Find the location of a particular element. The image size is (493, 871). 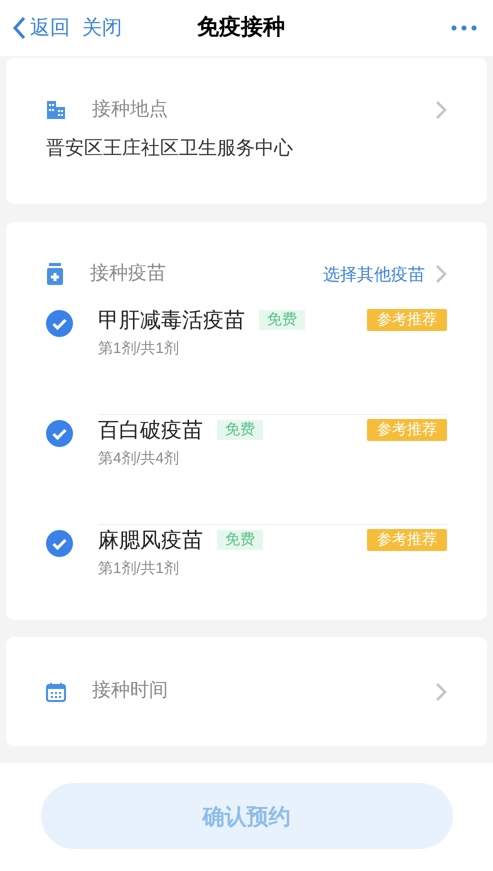

more-icon is located at coordinates (464, 28).